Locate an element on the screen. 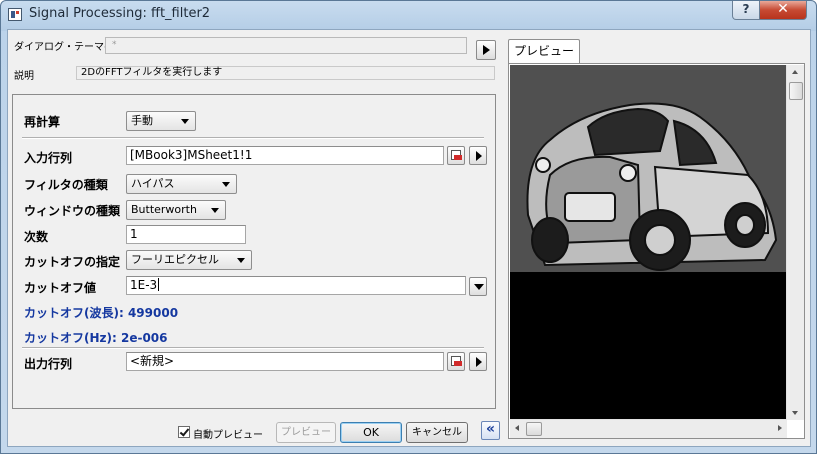 The height and width of the screenshot is (454, 817). output-matrix-label: 出力行列 is located at coordinates (48, 364).